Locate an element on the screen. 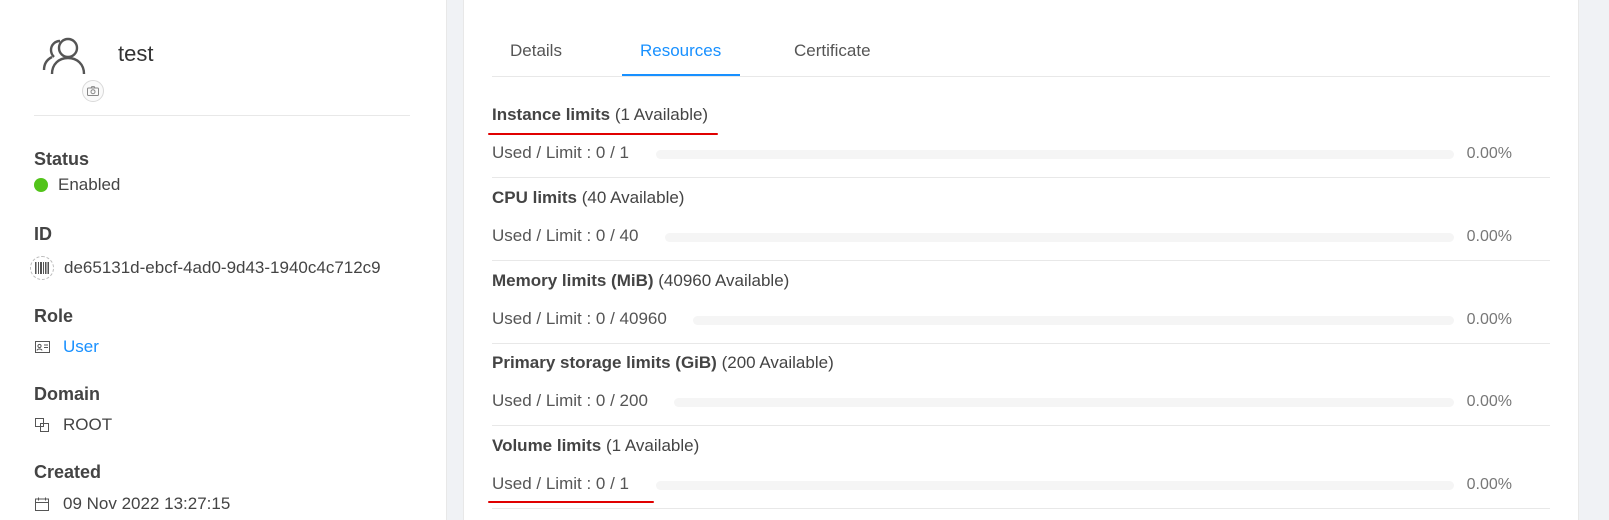  tab-bar: Details Resources Certificate is located at coordinates (1021, 38).